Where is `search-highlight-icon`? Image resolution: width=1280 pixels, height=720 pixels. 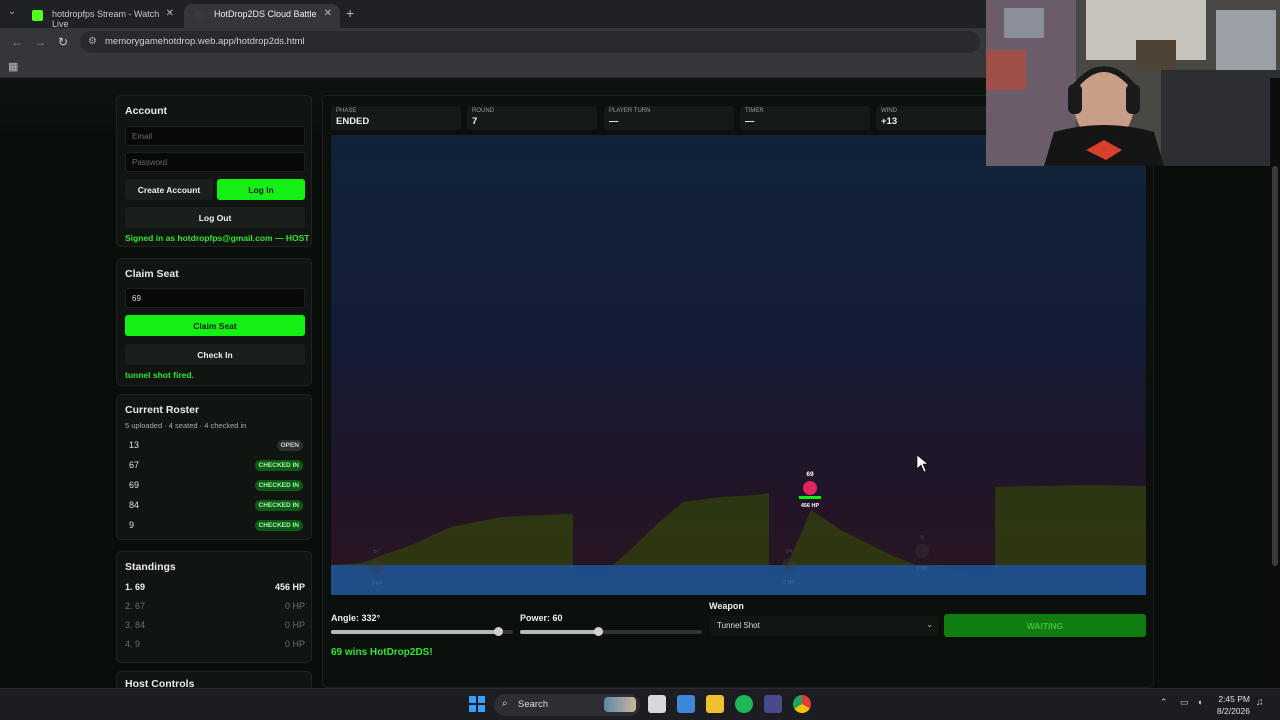
search-highlight-icon is located at coordinates (620, 704).